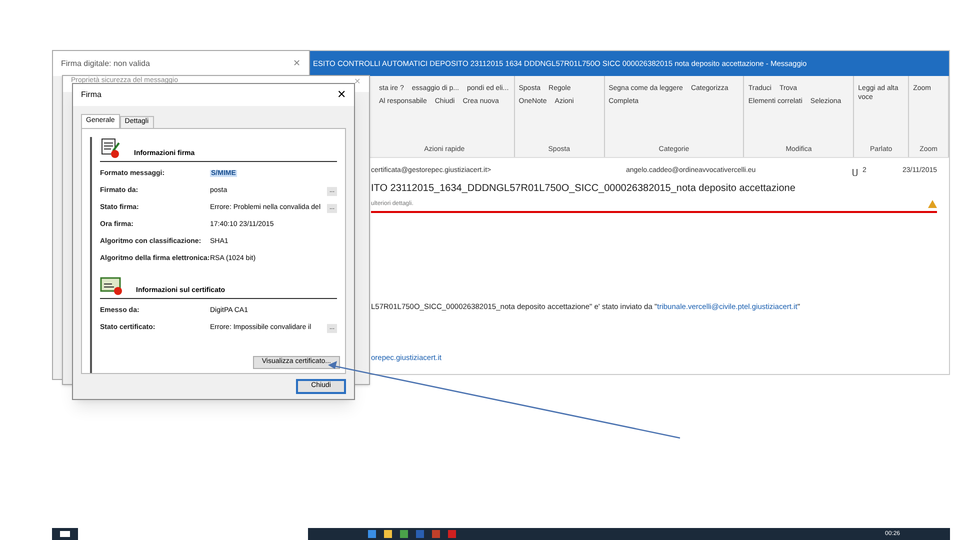 The image size is (960, 540). What do you see at coordinates (65, 534) in the screenshot?
I see `windows-icon` at bounding box center [65, 534].